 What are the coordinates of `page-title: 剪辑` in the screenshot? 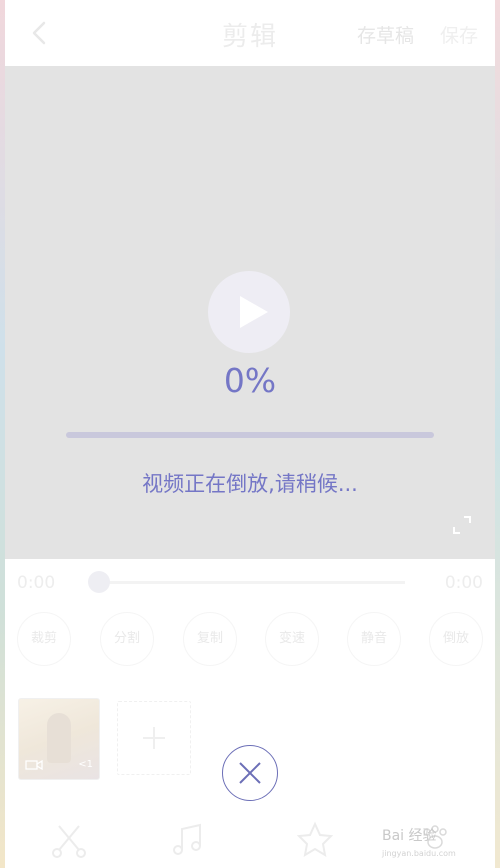 It's located at (249, 37).